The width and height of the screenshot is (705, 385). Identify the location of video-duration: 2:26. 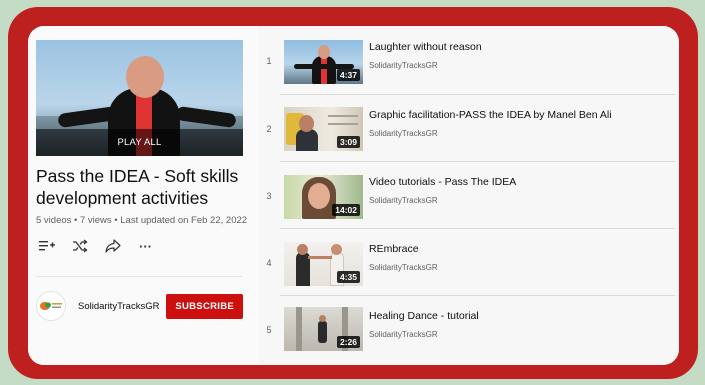
(348, 342).